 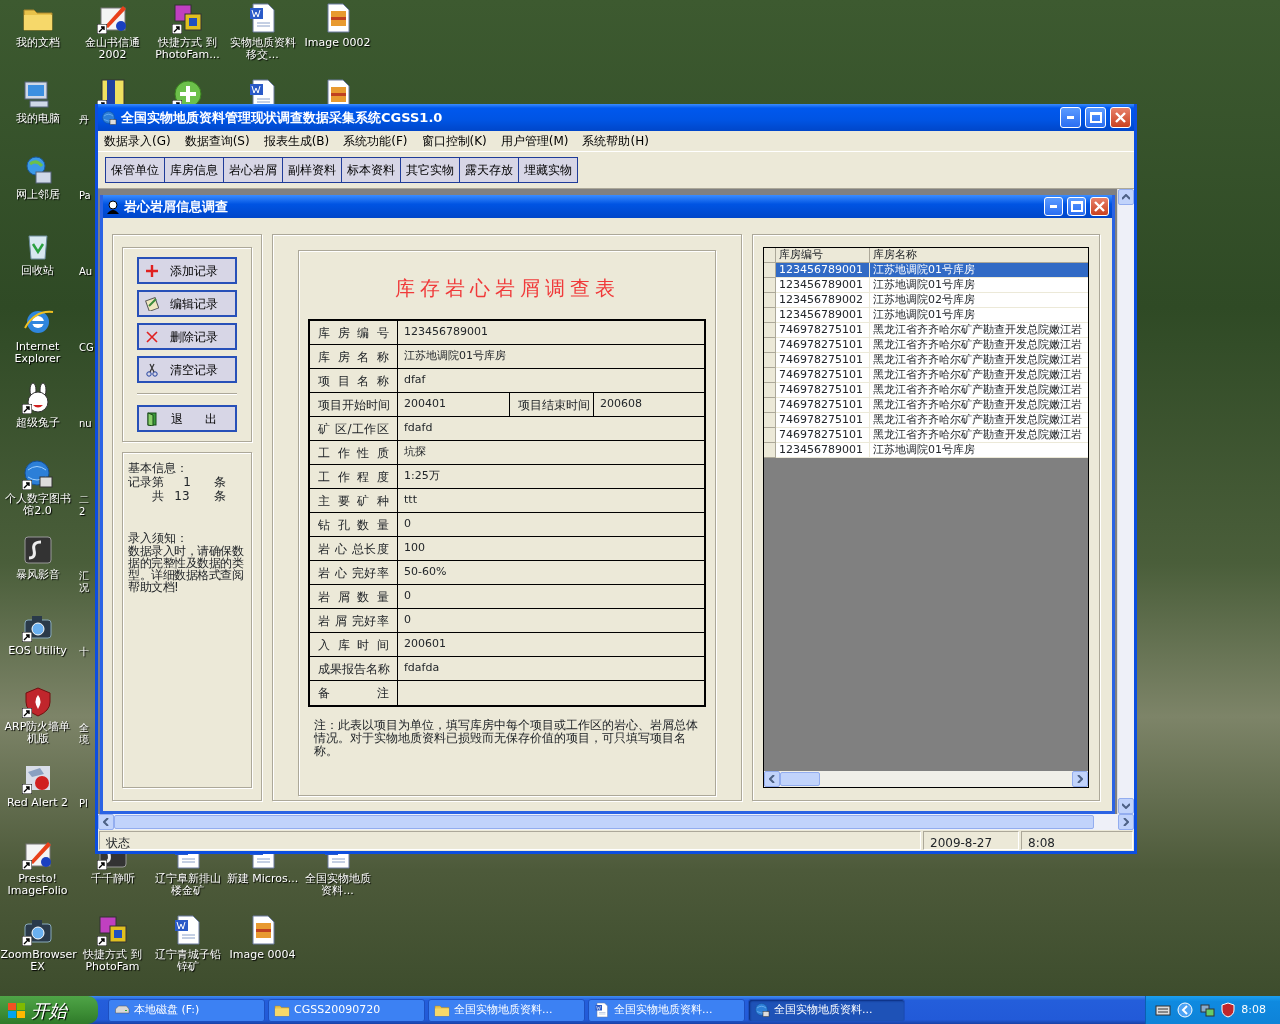 What do you see at coordinates (534, 141) in the screenshot?
I see `menu-item: 用户管理(M)` at bounding box center [534, 141].